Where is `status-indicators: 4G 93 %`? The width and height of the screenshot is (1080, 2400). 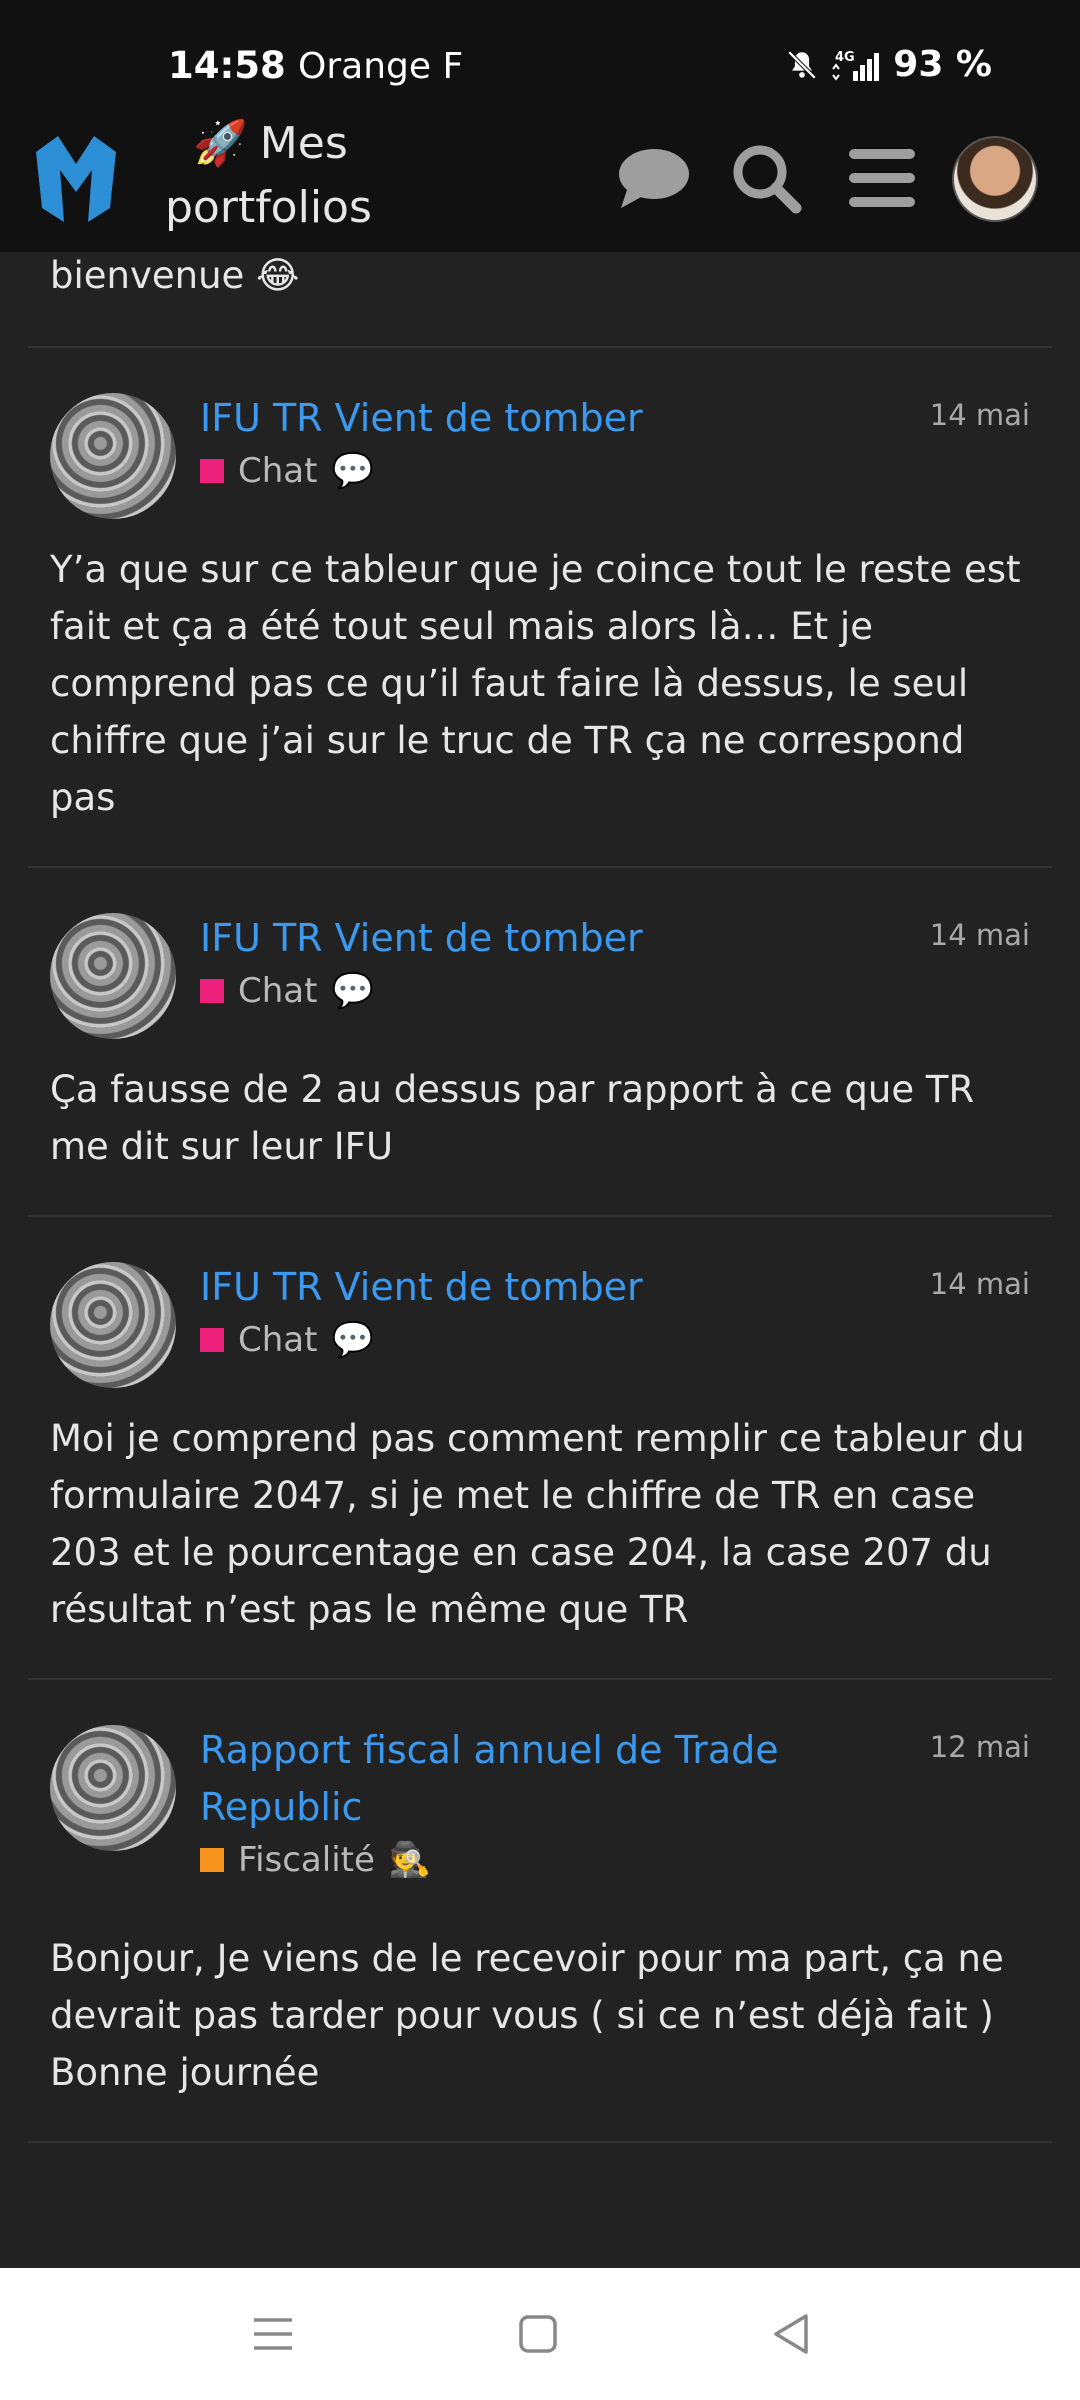 status-indicators: 4G 93 % is located at coordinates (888, 64).